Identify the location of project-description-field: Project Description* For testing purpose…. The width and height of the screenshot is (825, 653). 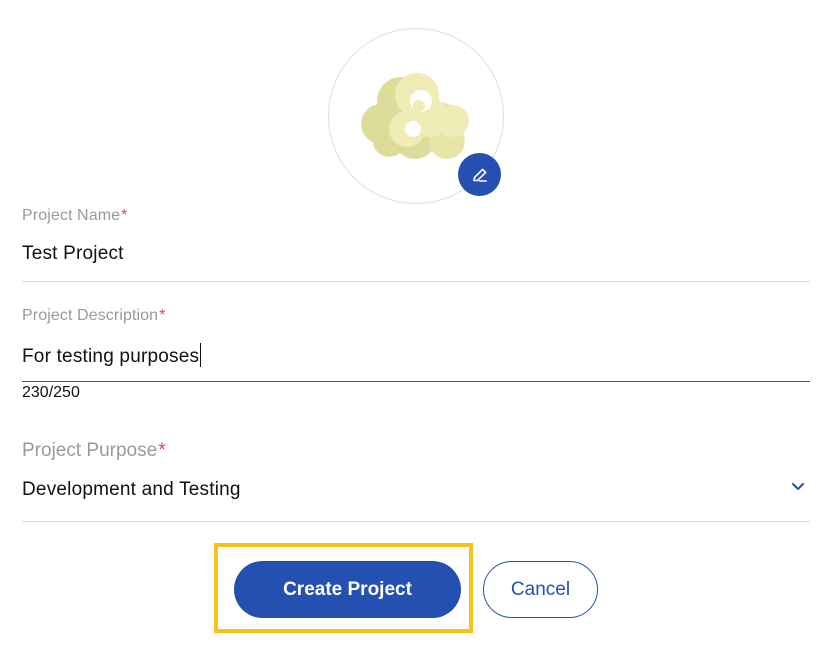
(416, 357).